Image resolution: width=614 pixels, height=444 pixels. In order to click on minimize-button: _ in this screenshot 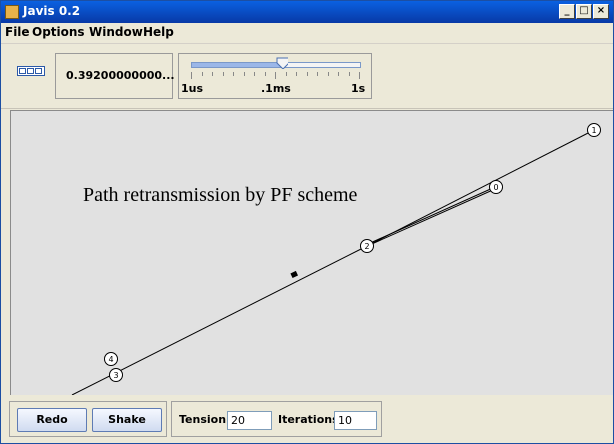, I will do `click(567, 11)`.